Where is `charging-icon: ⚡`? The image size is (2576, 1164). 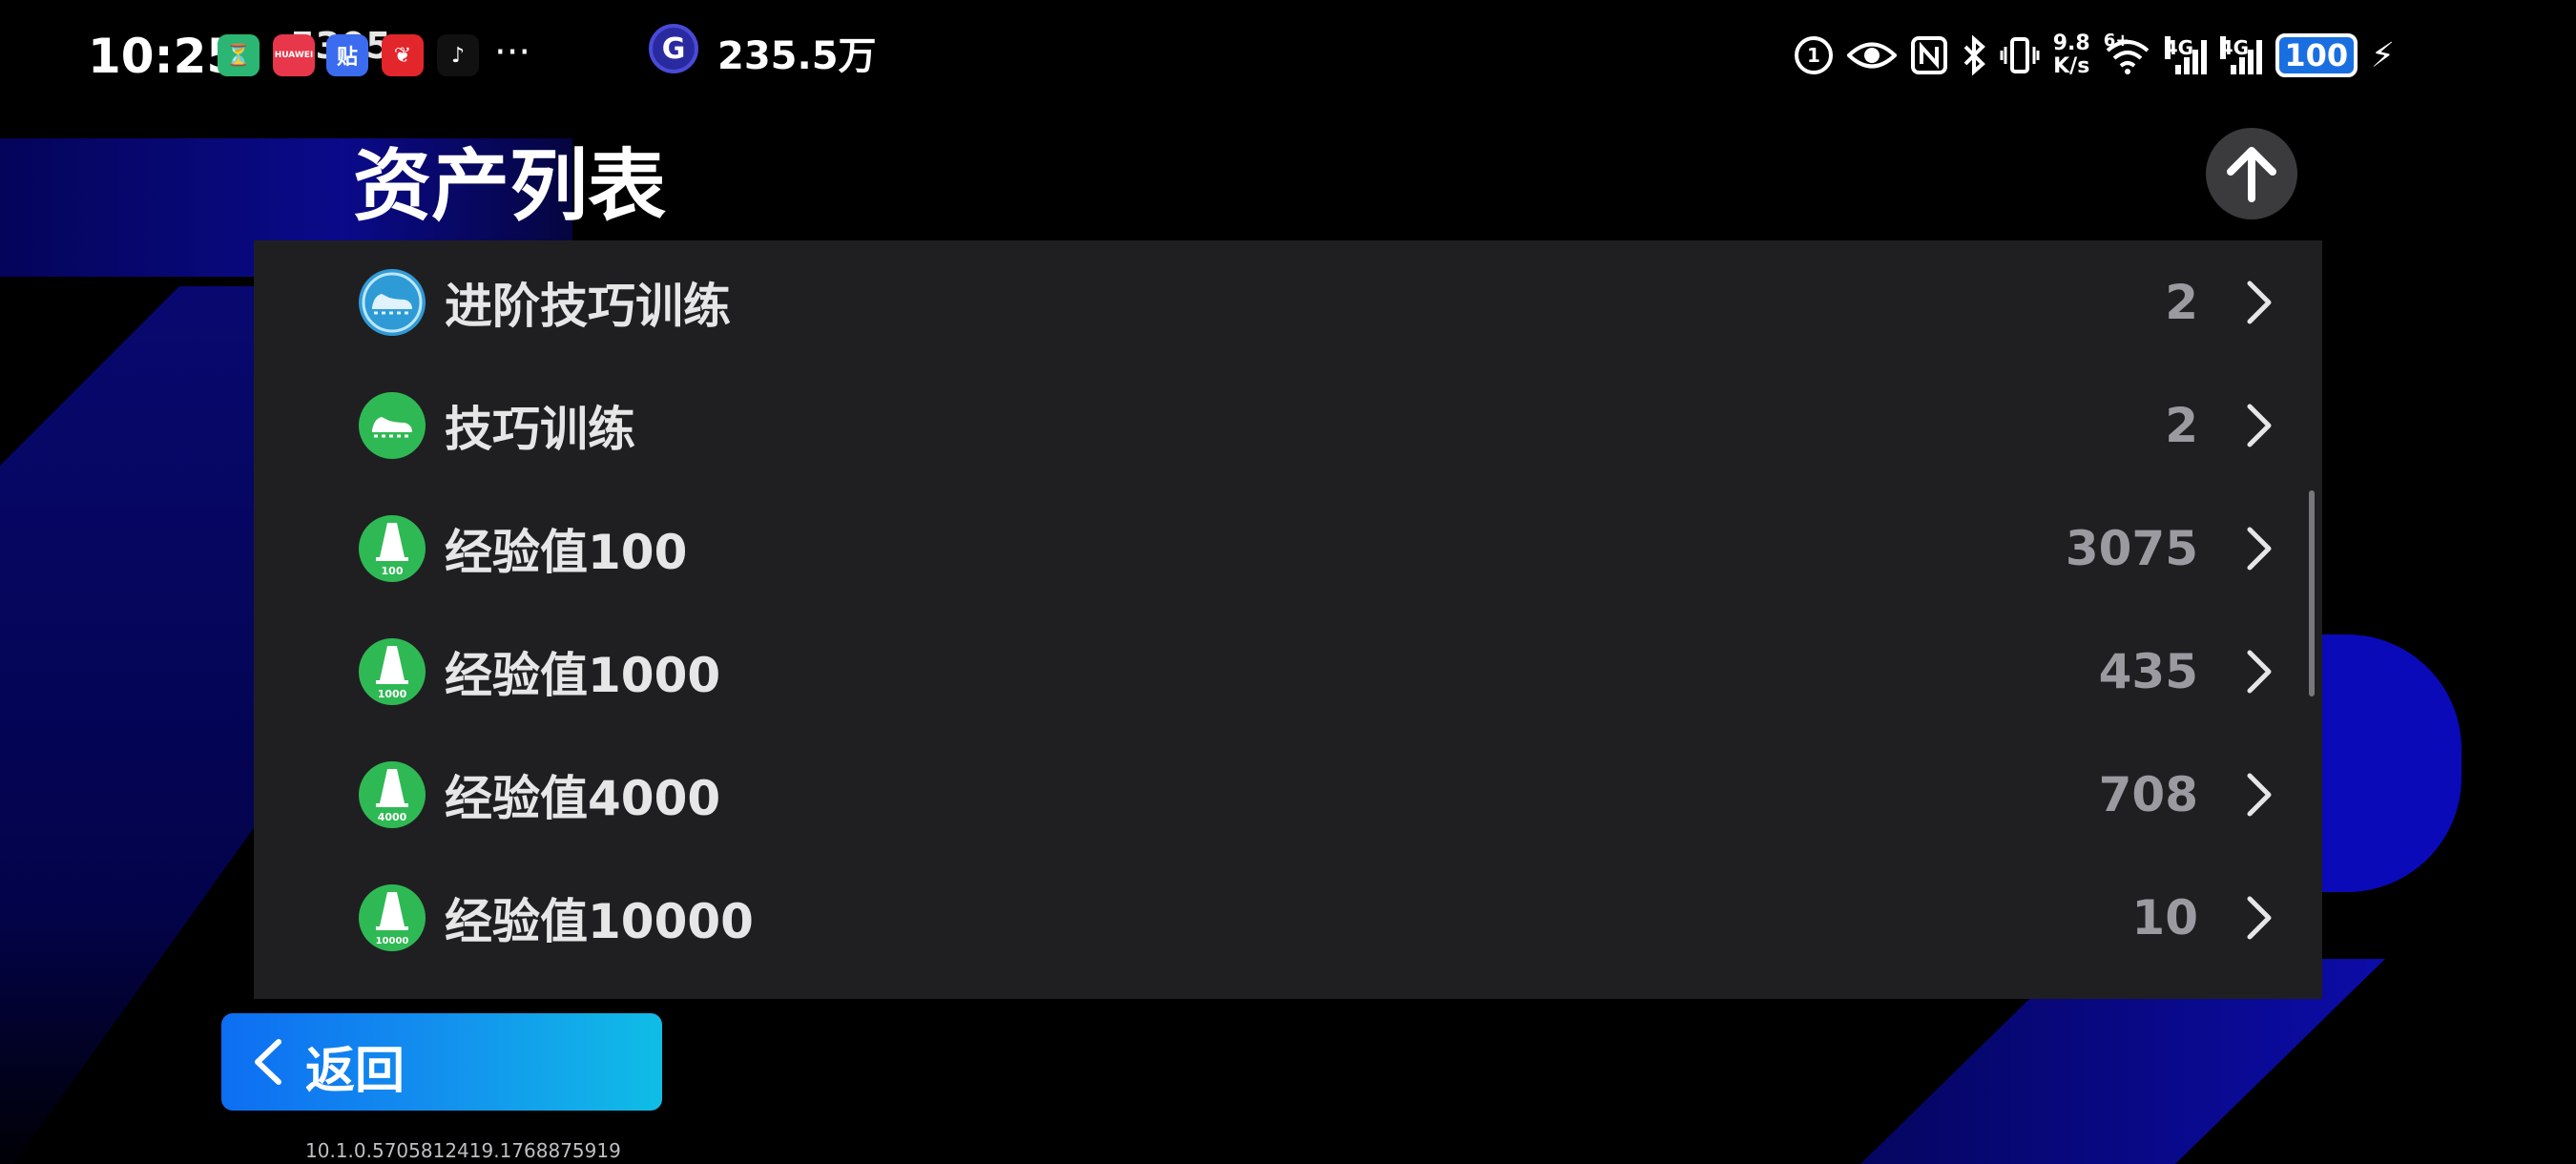 charging-icon: ⚡ is located at coordinates (2382, 55).